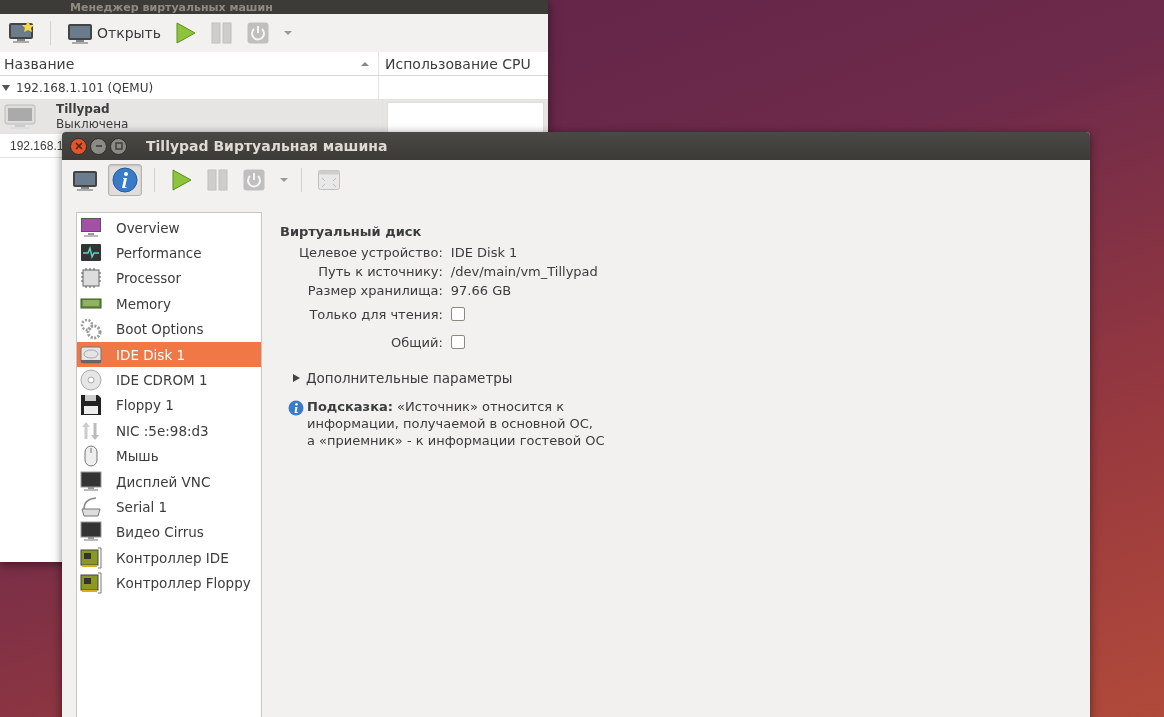 Image resolution: width=1164 pixels, height=717 pixels. I want to click on column-header: Использование CPU, so click(463, 63).